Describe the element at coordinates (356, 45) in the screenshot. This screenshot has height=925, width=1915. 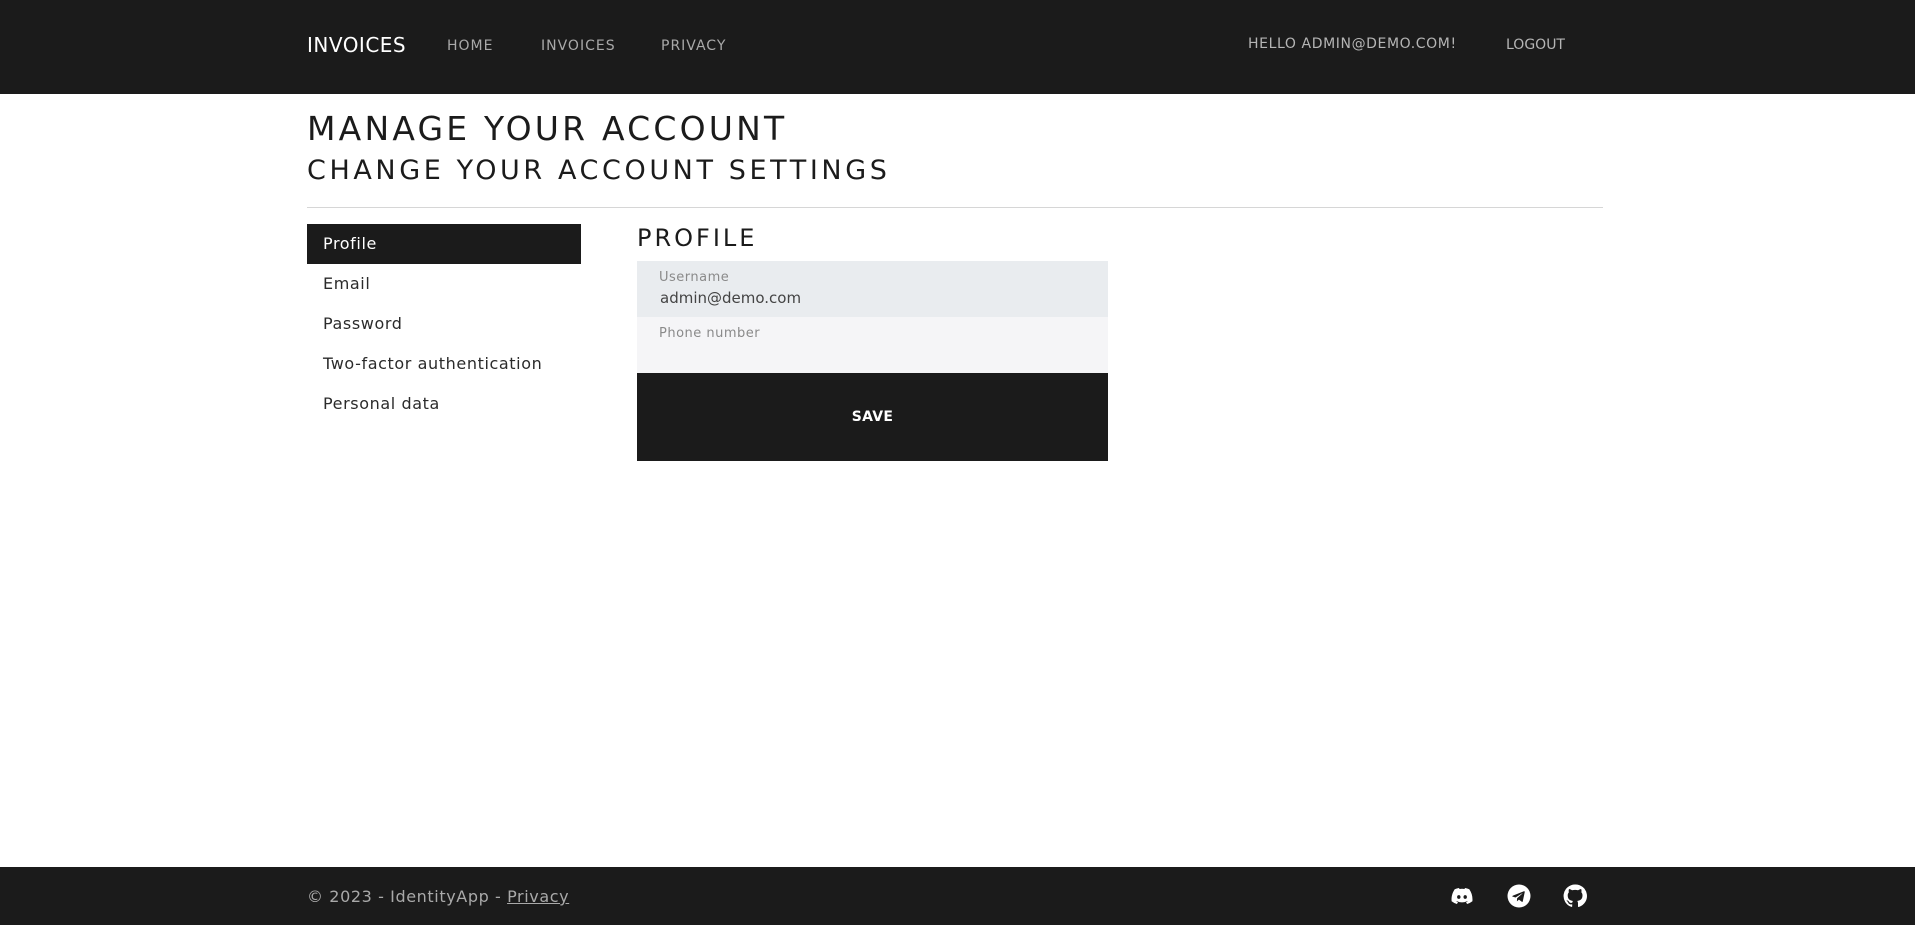
I see `brand-link: INVOICES` at that location.